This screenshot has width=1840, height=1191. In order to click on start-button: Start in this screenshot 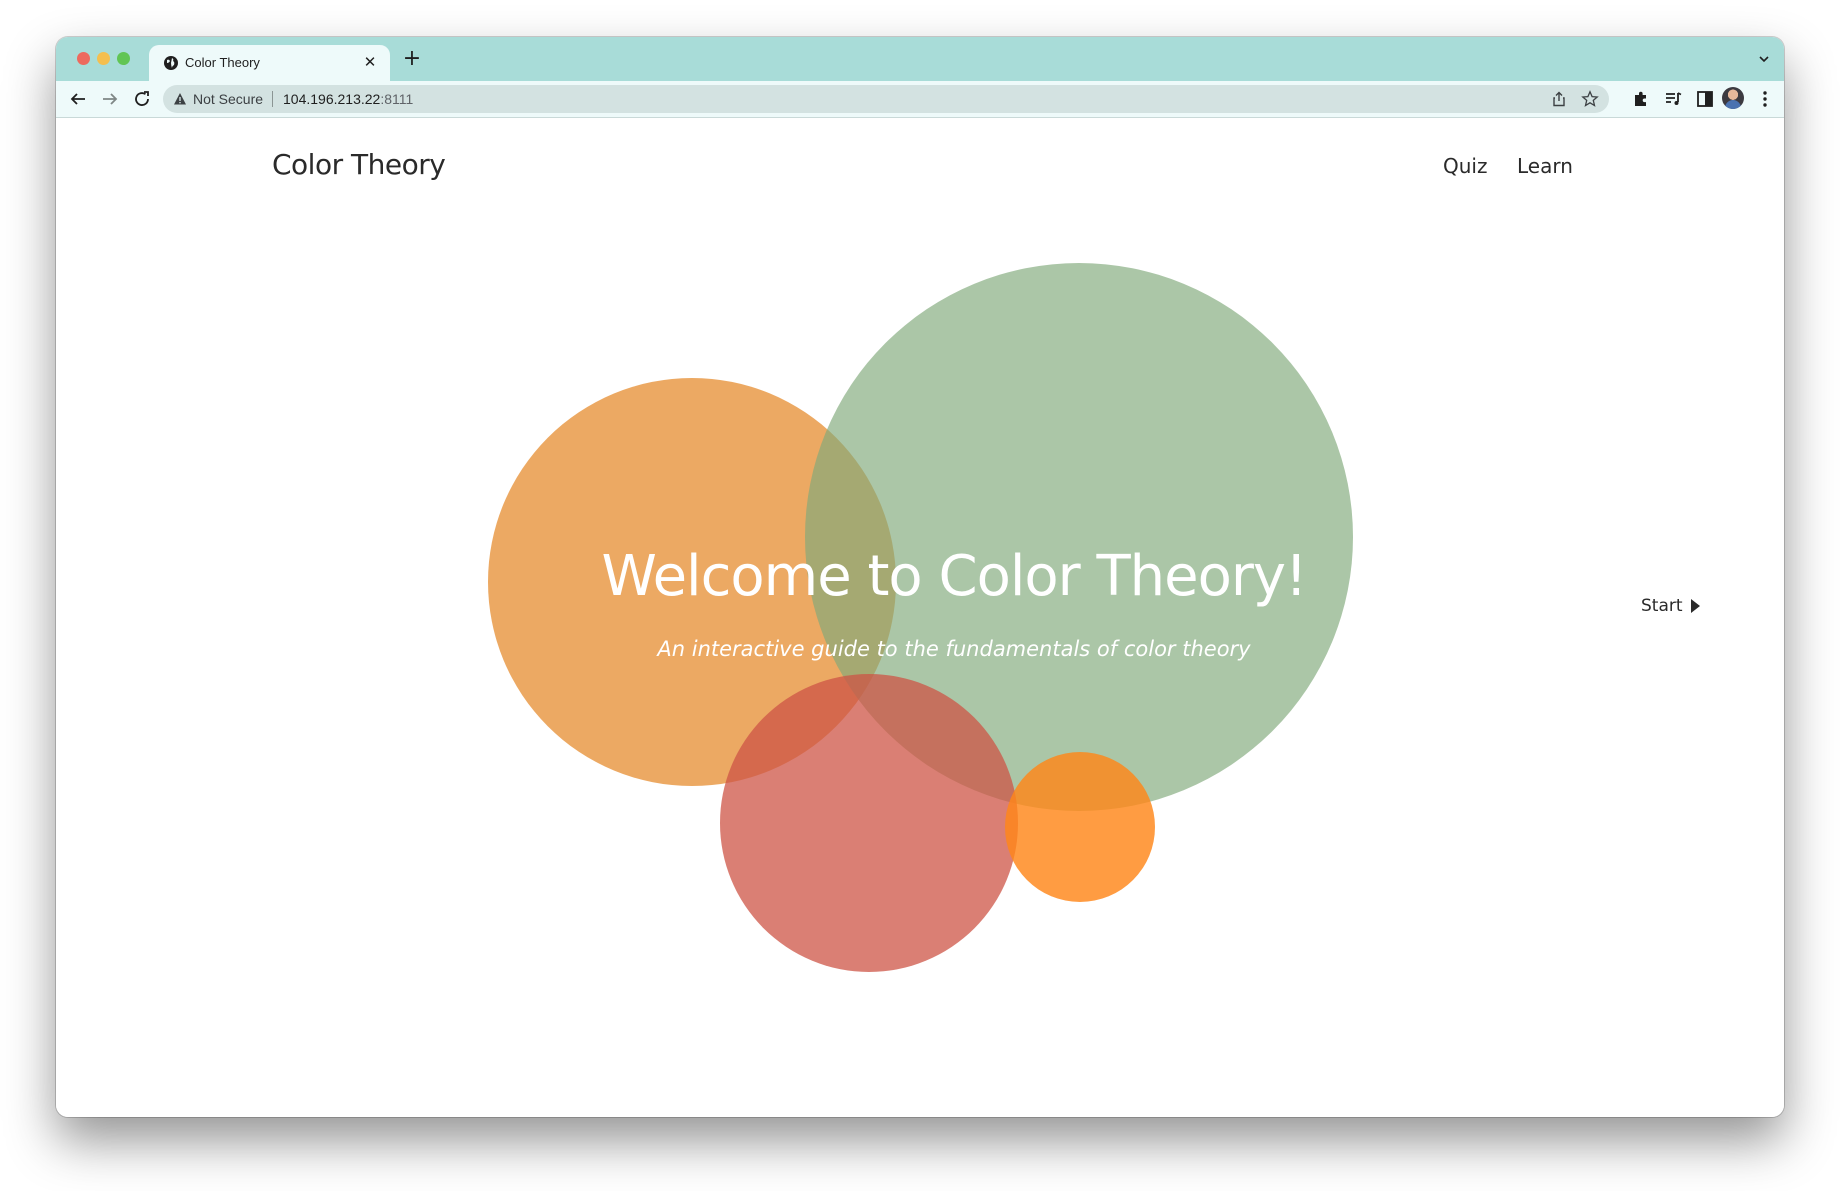, I will do `click(1670, 608)`.